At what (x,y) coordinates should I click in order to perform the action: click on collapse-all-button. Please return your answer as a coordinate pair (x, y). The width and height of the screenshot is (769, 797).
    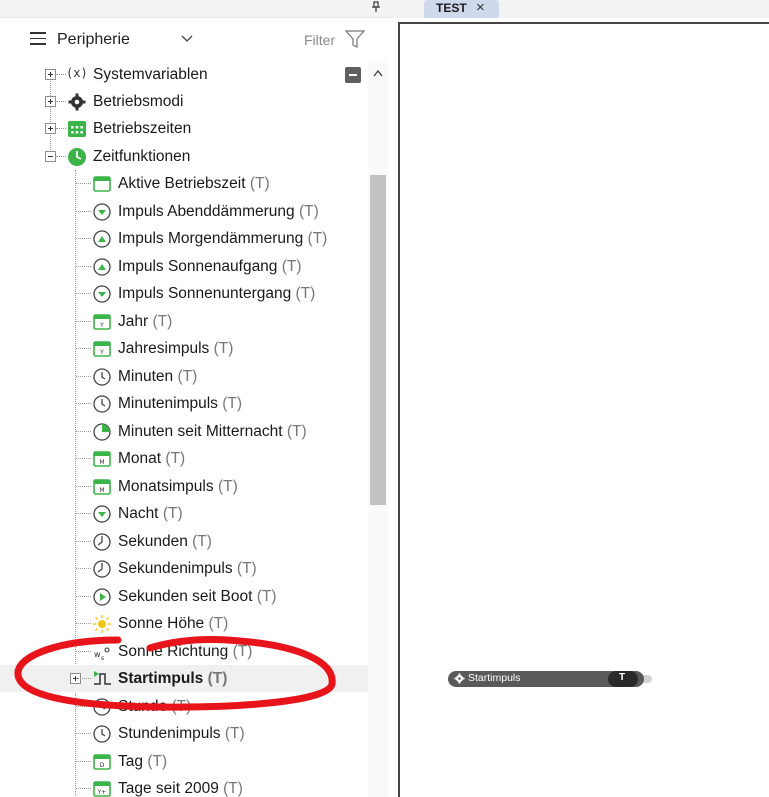
    Looking at the image, I should click on (353, 75).